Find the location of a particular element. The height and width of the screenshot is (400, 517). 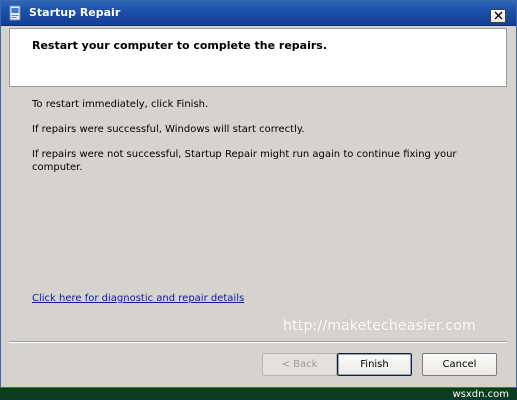

title-bar: Startup Repair is located at coordinates (258, 13).